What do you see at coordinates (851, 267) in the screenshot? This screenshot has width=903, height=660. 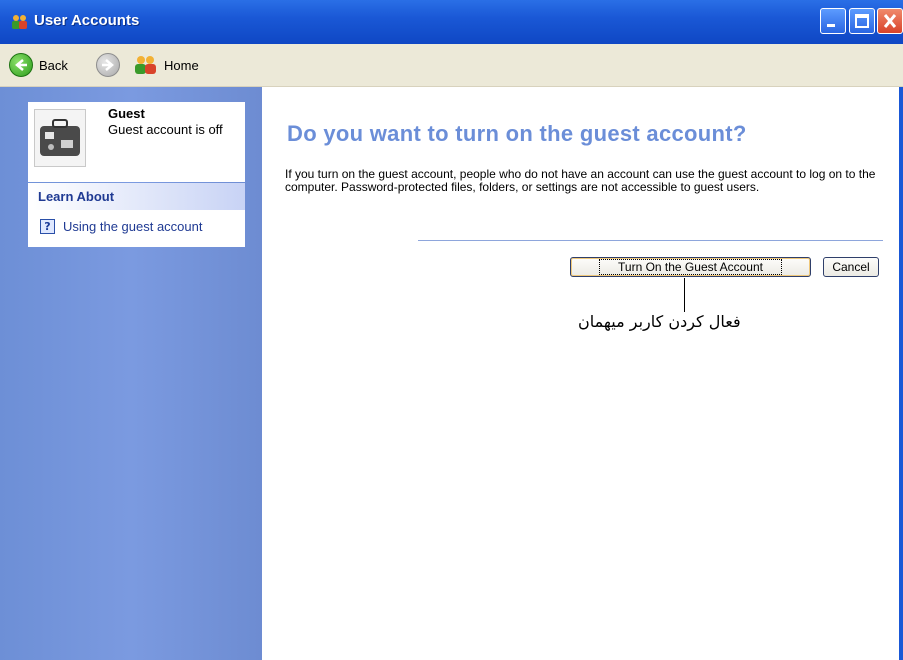 I see `cancel-button: Cancel` at bounding box center [851, 267].